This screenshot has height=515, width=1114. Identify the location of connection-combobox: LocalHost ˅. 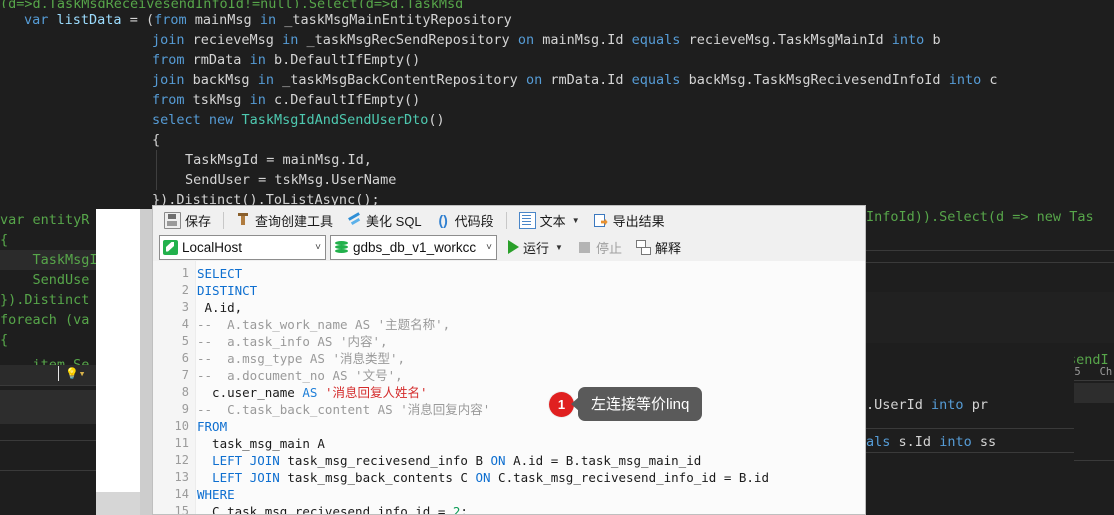
(242, 247).